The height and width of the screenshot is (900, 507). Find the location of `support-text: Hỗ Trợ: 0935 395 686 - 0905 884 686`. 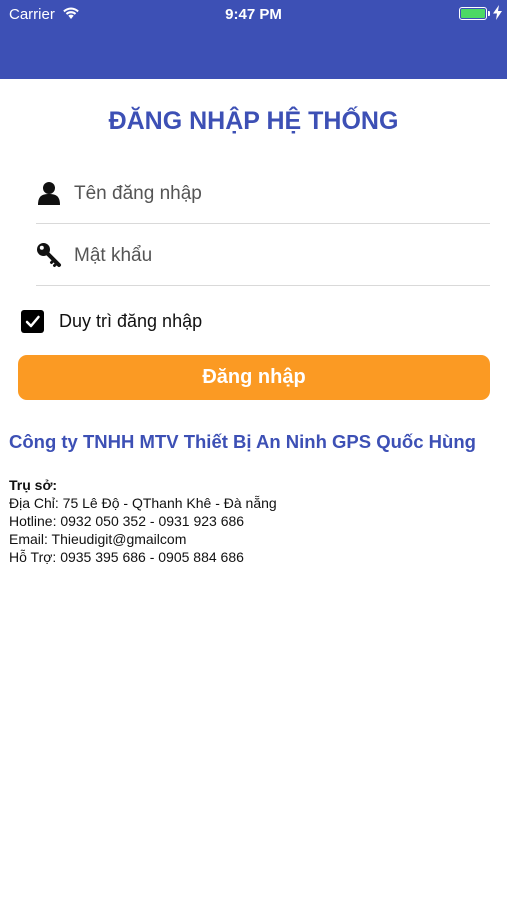

support-text: Hỗ Trợ: 0935 395 686 - 0905 884 686 is located at coordinates (126, 557).